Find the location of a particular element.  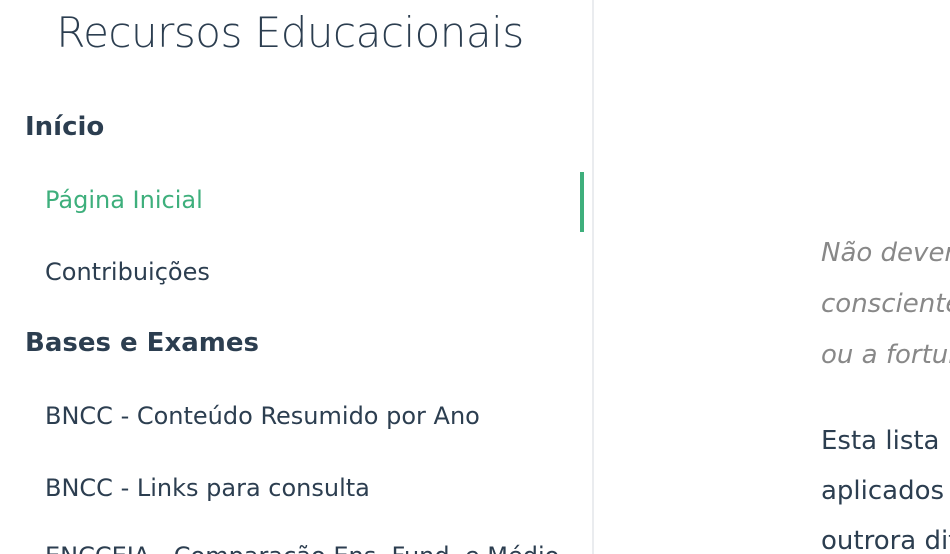

paragraph-line: outrora dif is located at coordinates (885, 540).